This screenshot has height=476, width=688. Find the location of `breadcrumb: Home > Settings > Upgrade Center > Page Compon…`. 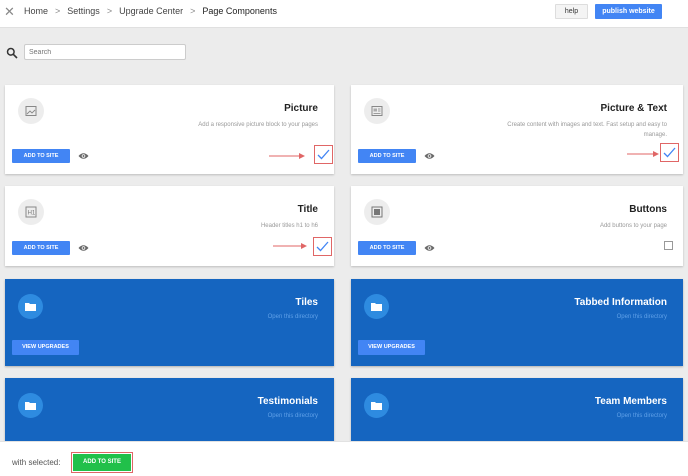

breadcrumb: Home > Settings > Upgrade Center > Page Compon… is located at coordinates (150, 11).